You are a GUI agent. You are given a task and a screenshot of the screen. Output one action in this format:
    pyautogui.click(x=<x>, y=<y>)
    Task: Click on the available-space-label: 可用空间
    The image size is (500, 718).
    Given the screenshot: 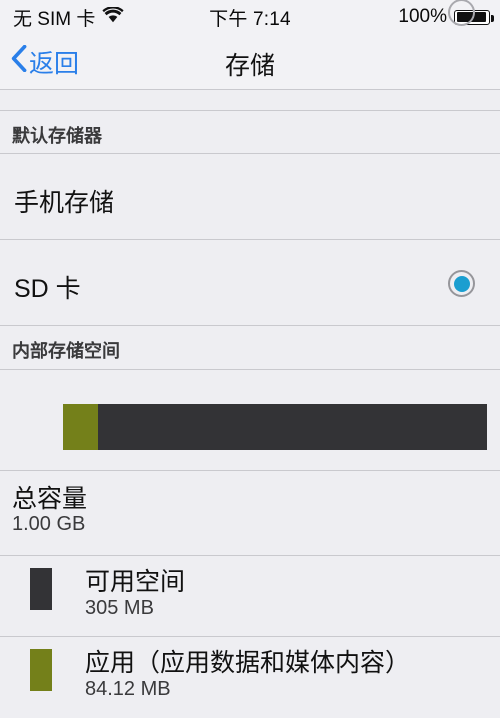 What is the action you would take?
    pyautogui.click(x=135, y=582)
    